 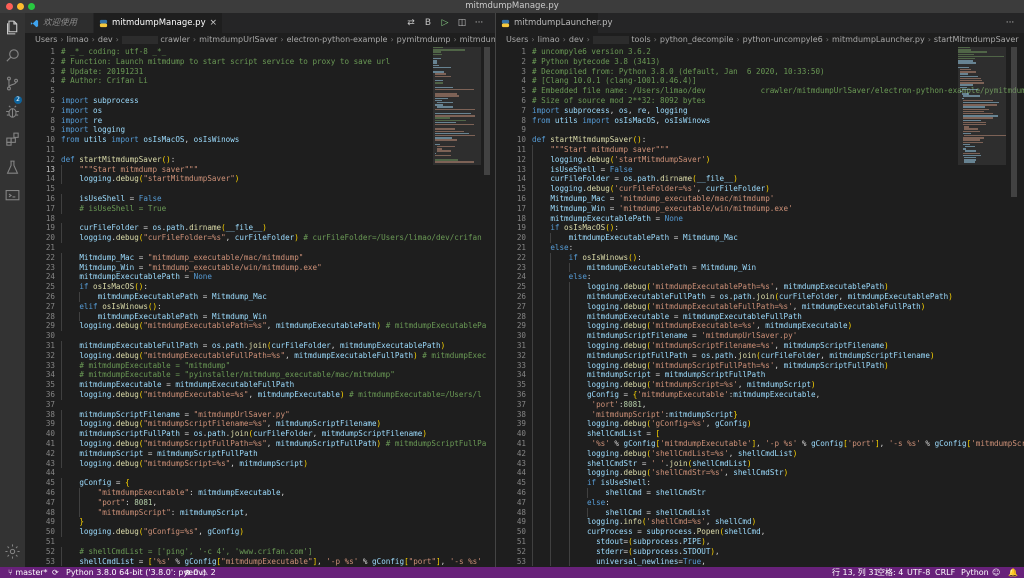 What do you see at coordinates (610, 111) in the screenshot?
I see `code-line: import subprocess, os, re, logging` at bounding box center [610, 111].